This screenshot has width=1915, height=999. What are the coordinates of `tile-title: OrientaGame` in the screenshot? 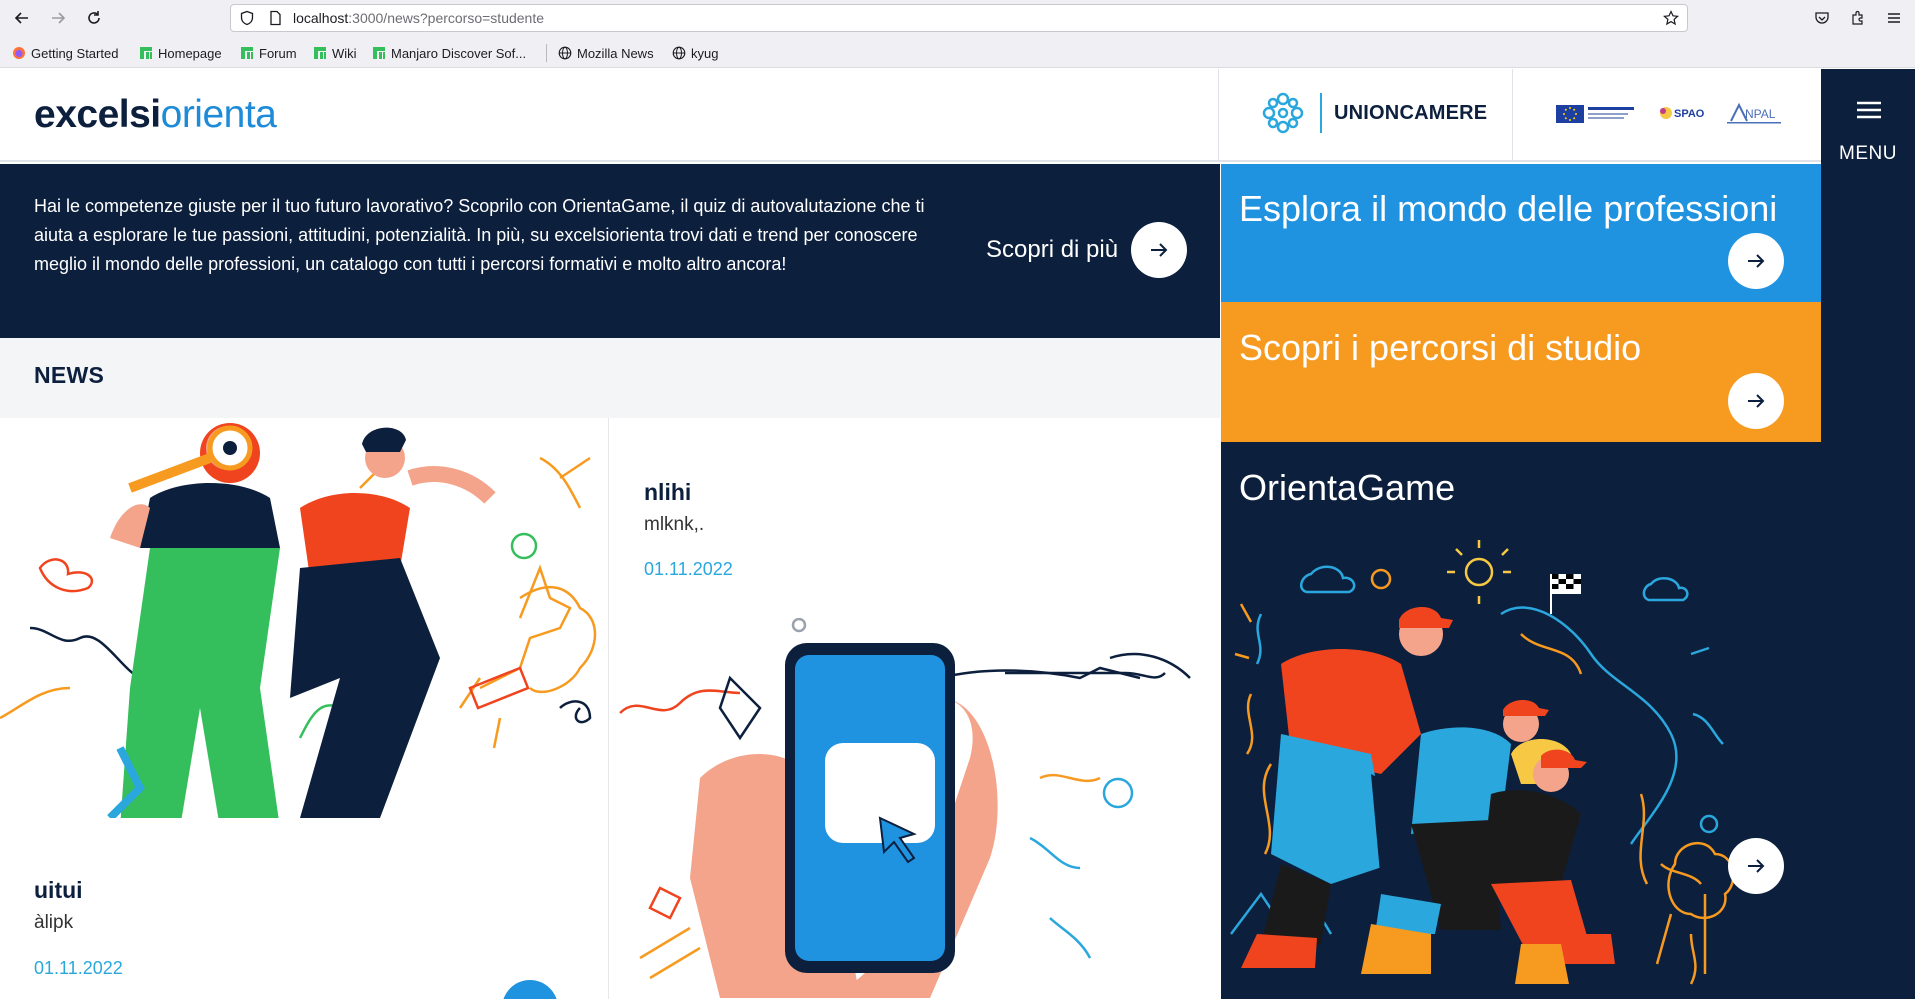 It's located at (1347, 487).